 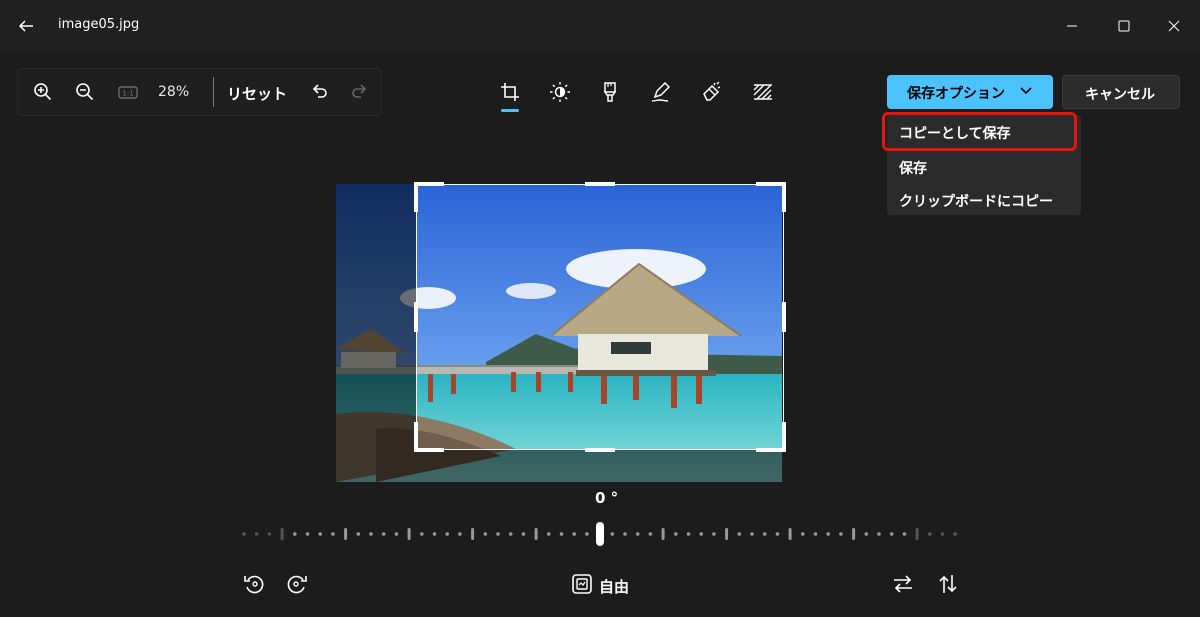 What do you see at coordinates (416, 197) in the screenshot?
I see `crop-handle-top-left-v` at bounding box center [416, 197].